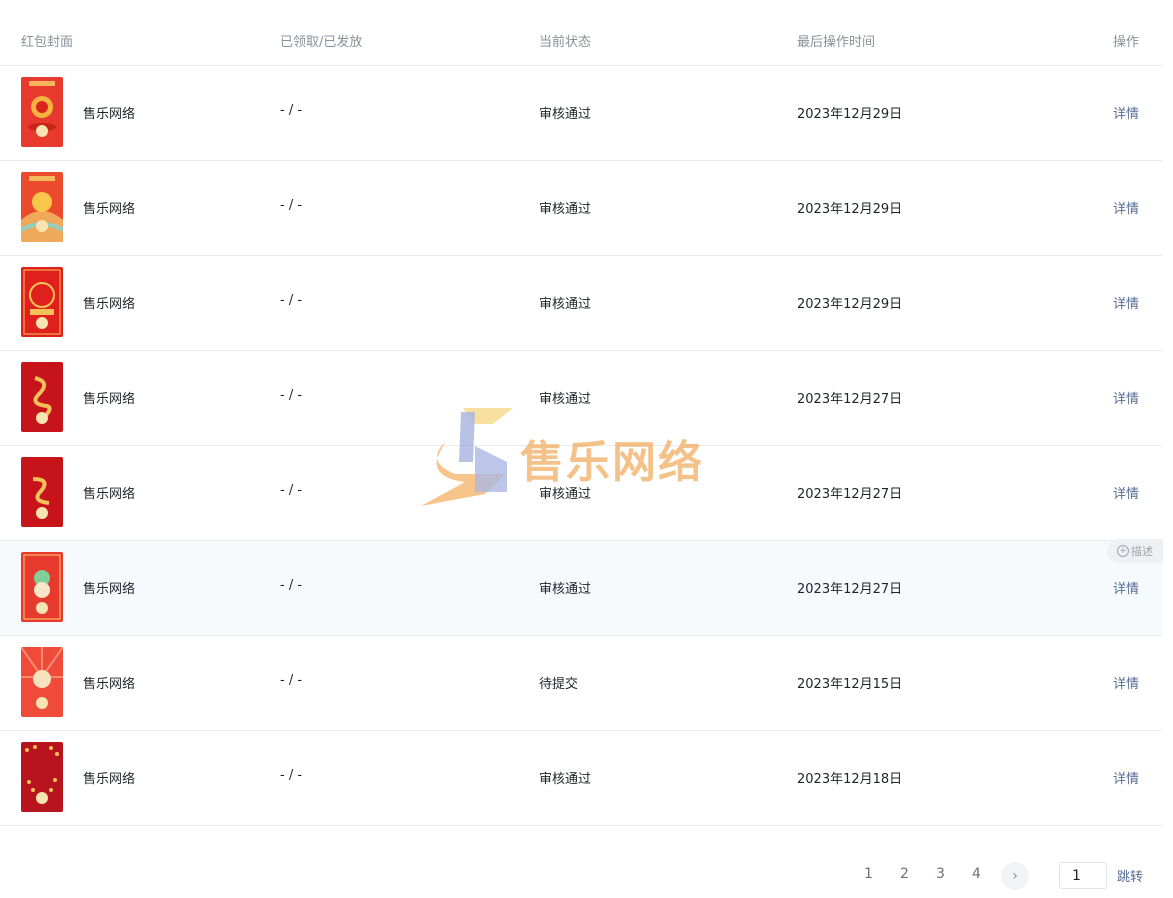 This screenshot has height=898, width=1173. I want to click on pagination: 1 2 3 4 › 跳转, so click(586, 876).